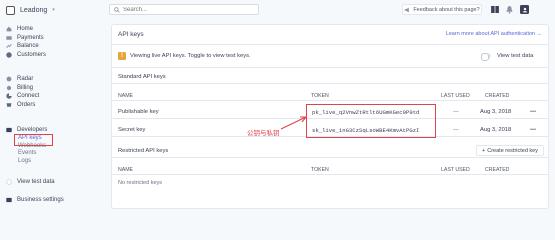  I want to click on key-name: Publishable key, so click(138, 112).